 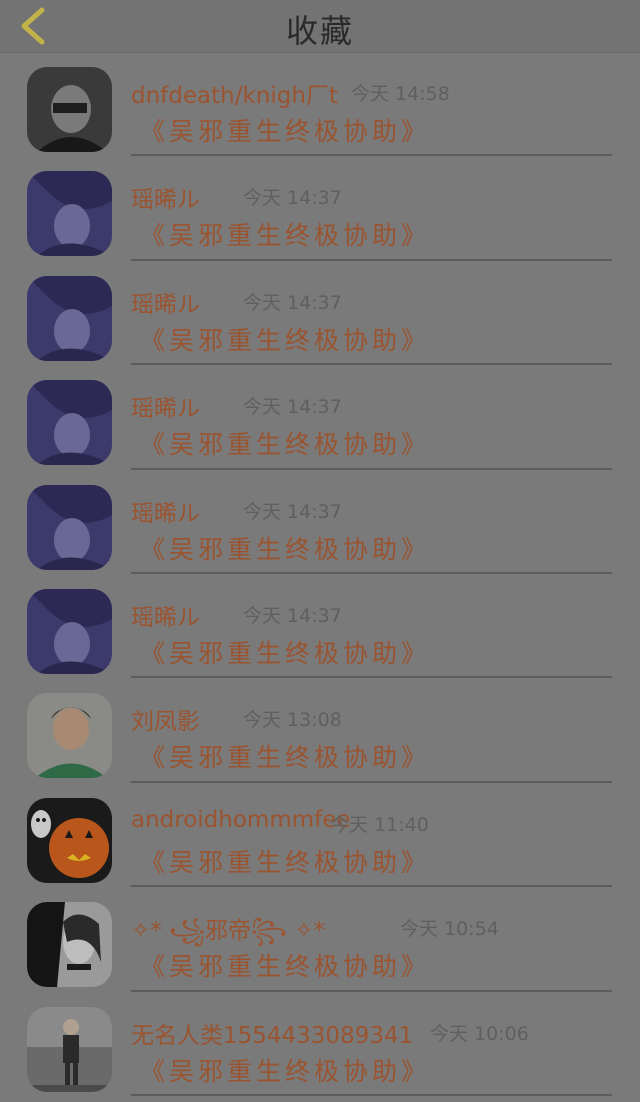 What do you see at coordinates (272, 1035) in the screenshot?
I see `sender-name: 无名人类15544330893​41` at bounding box center [272, 1035].